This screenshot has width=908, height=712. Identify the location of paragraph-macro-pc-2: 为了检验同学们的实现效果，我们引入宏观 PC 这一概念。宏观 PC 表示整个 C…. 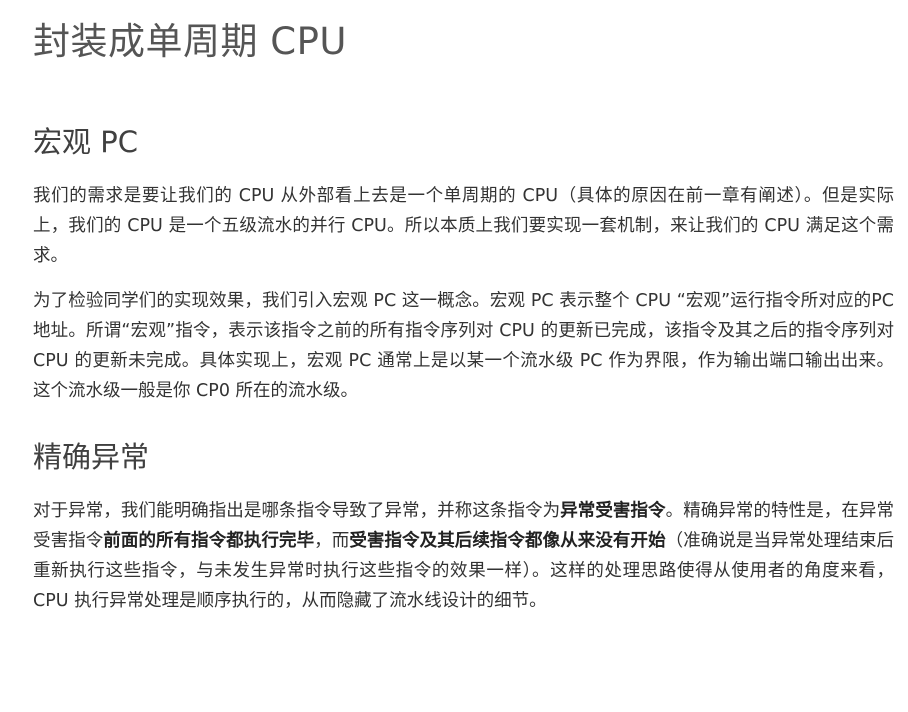
(463, 346).